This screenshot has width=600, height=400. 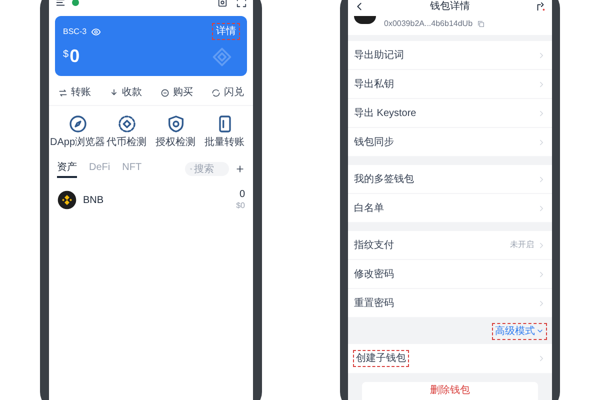 I want to click on compass-icon, so click(x=78, y=124).